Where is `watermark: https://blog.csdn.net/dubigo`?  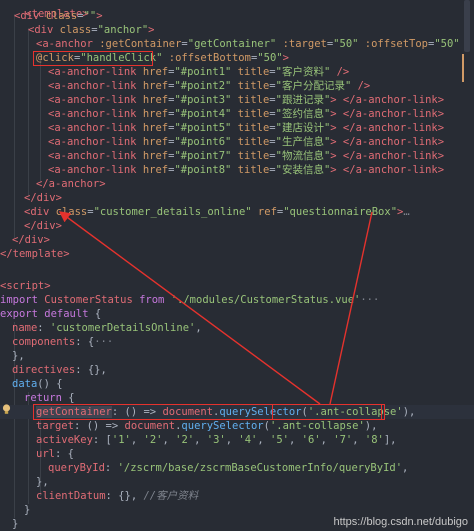
watermark: https://blog.csdn.net/dubigo is located at coordinates (400, 522).